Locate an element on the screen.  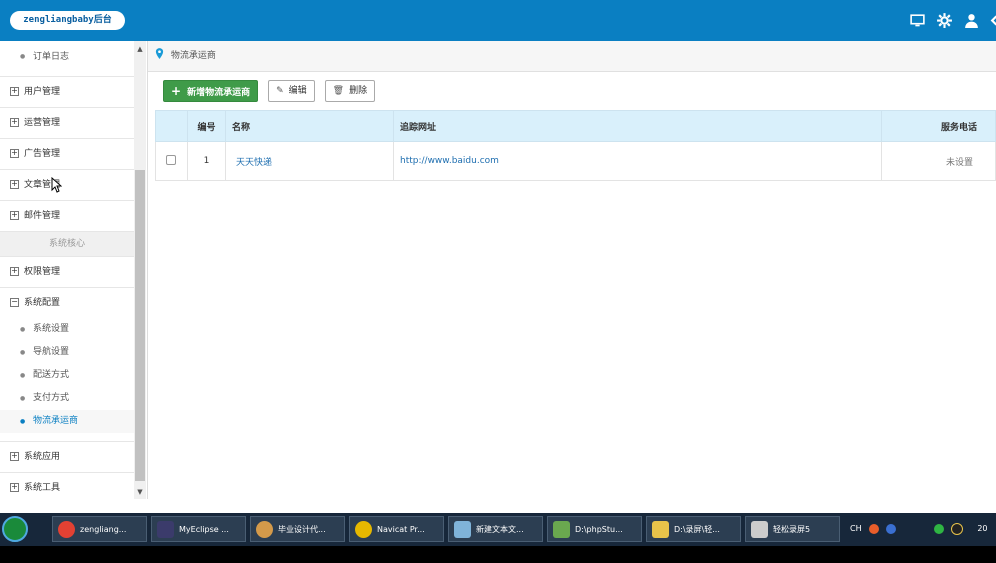
toolbar: + 新增物流承运商 ✎ 编辑 🗑 删除 is located at coordinates (269, 91).